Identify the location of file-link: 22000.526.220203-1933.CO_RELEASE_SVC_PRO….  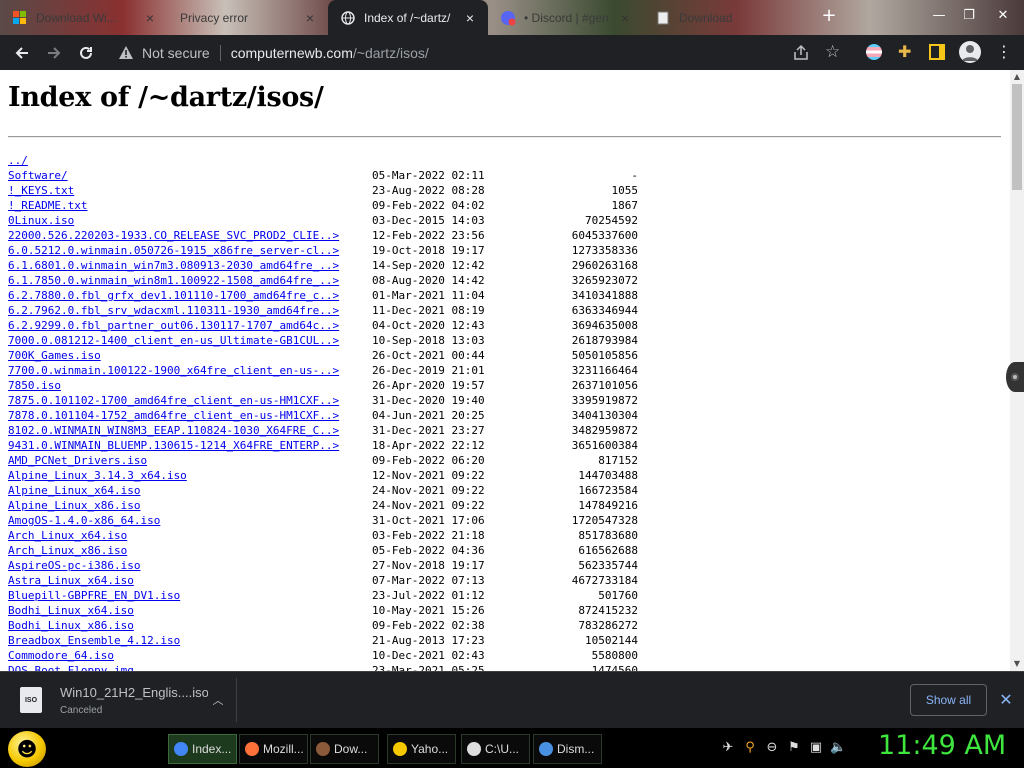
(173, 235).